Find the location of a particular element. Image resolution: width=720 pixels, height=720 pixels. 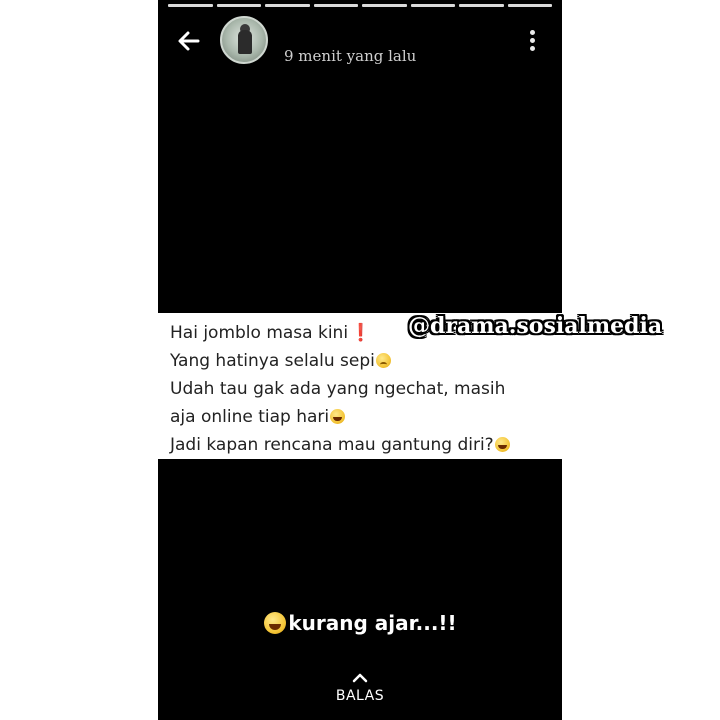

caption-line: Udah tau gak ada yang ngechat, masih is located at coordinates (338, 389).